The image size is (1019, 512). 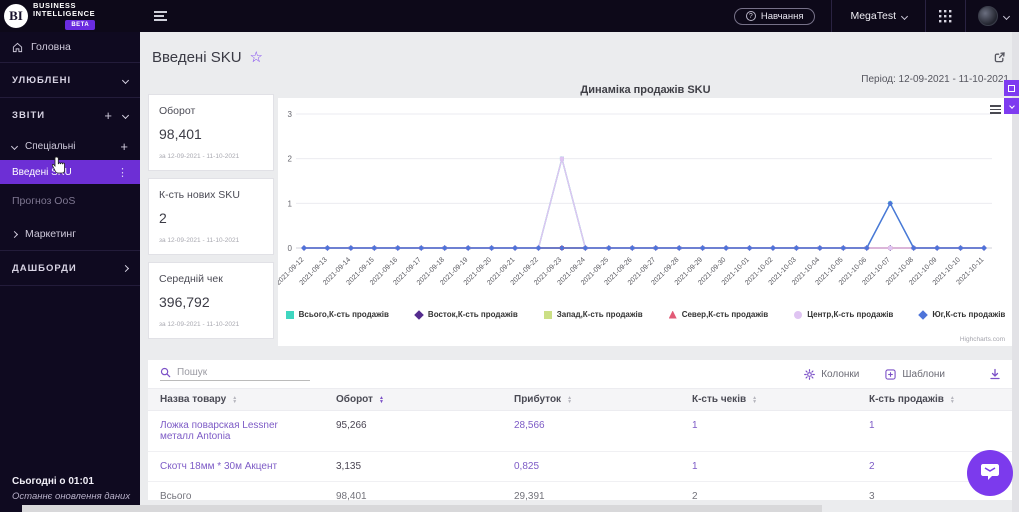 What do you see at coordinates (915, 374) in the screenshot?
I see `templates-button: Шаблони` at bounding box center [915, 374].